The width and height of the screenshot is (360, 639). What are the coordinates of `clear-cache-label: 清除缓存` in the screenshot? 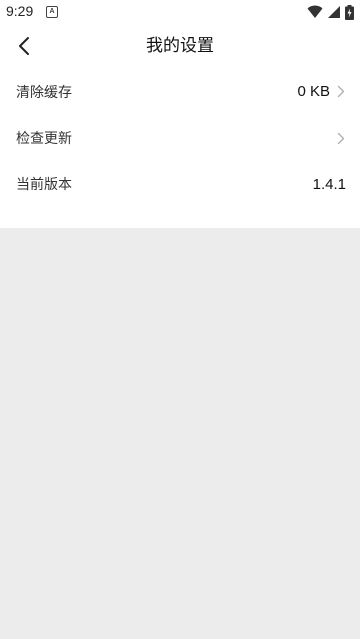 It's located at (44, 92).